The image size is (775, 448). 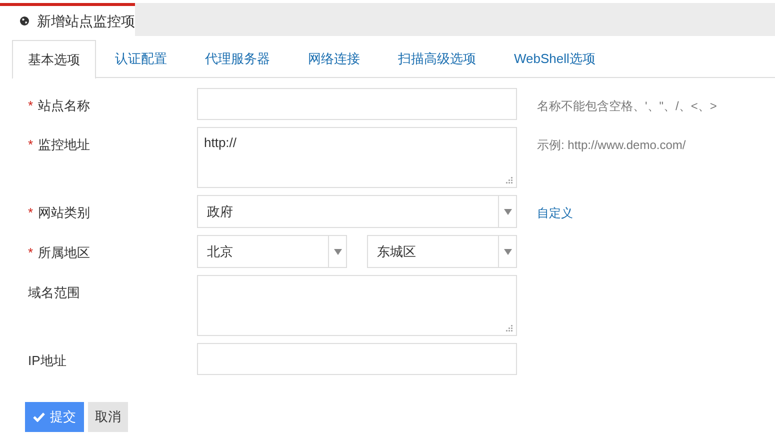 I want to click on text-area-field: http://, so click(x=357, y=157).